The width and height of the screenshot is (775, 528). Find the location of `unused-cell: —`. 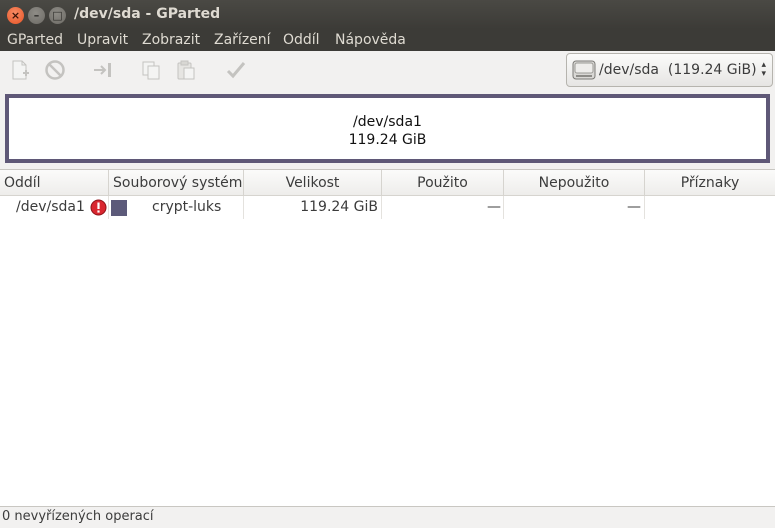

unused-cell: — is located at coordinates (634, 207).